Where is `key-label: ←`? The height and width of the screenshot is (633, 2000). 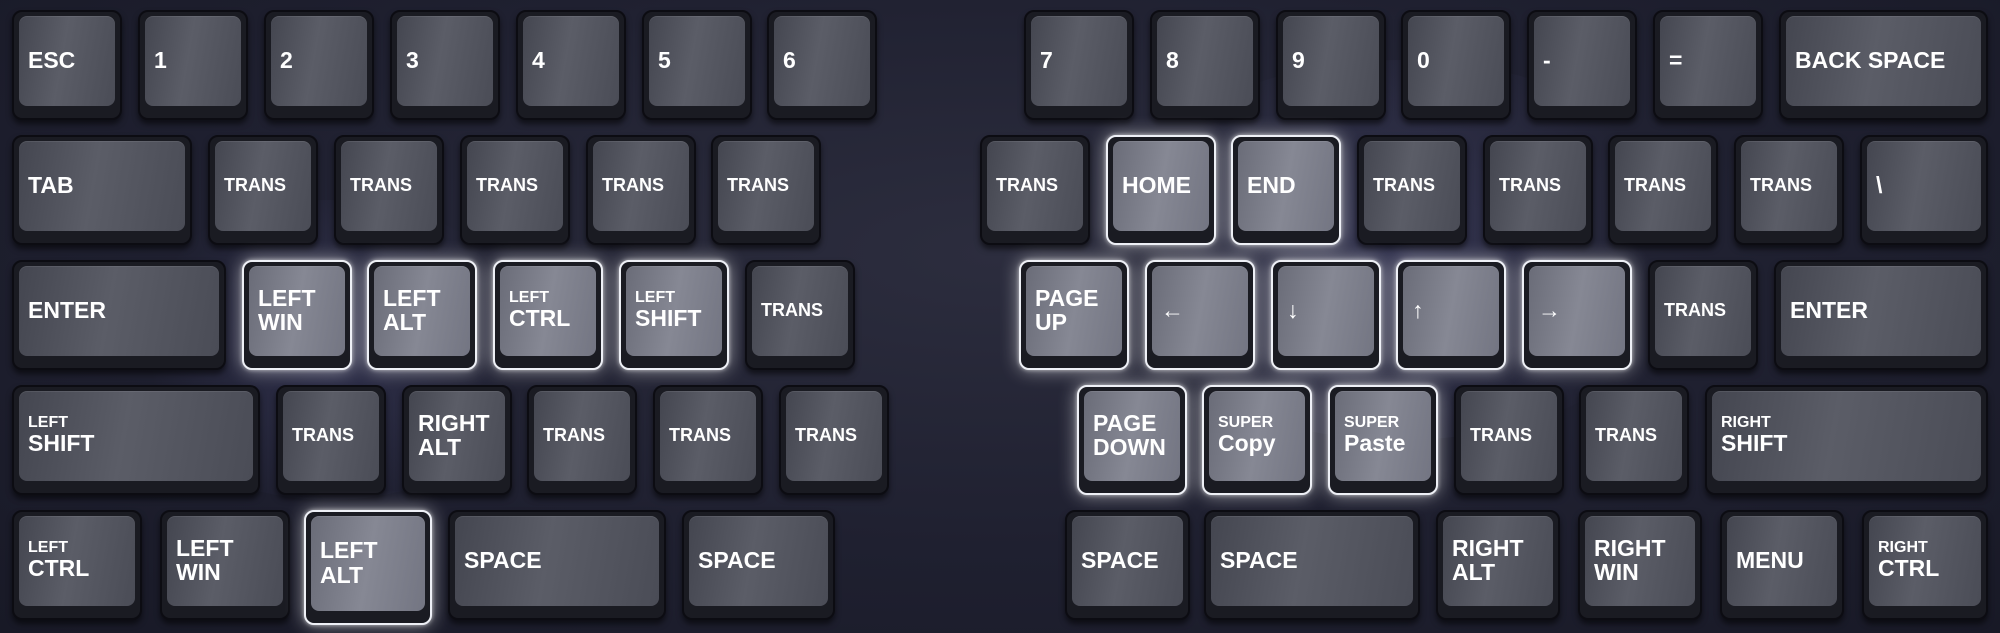
key-label: ← is located at coordinates (1204, 310).